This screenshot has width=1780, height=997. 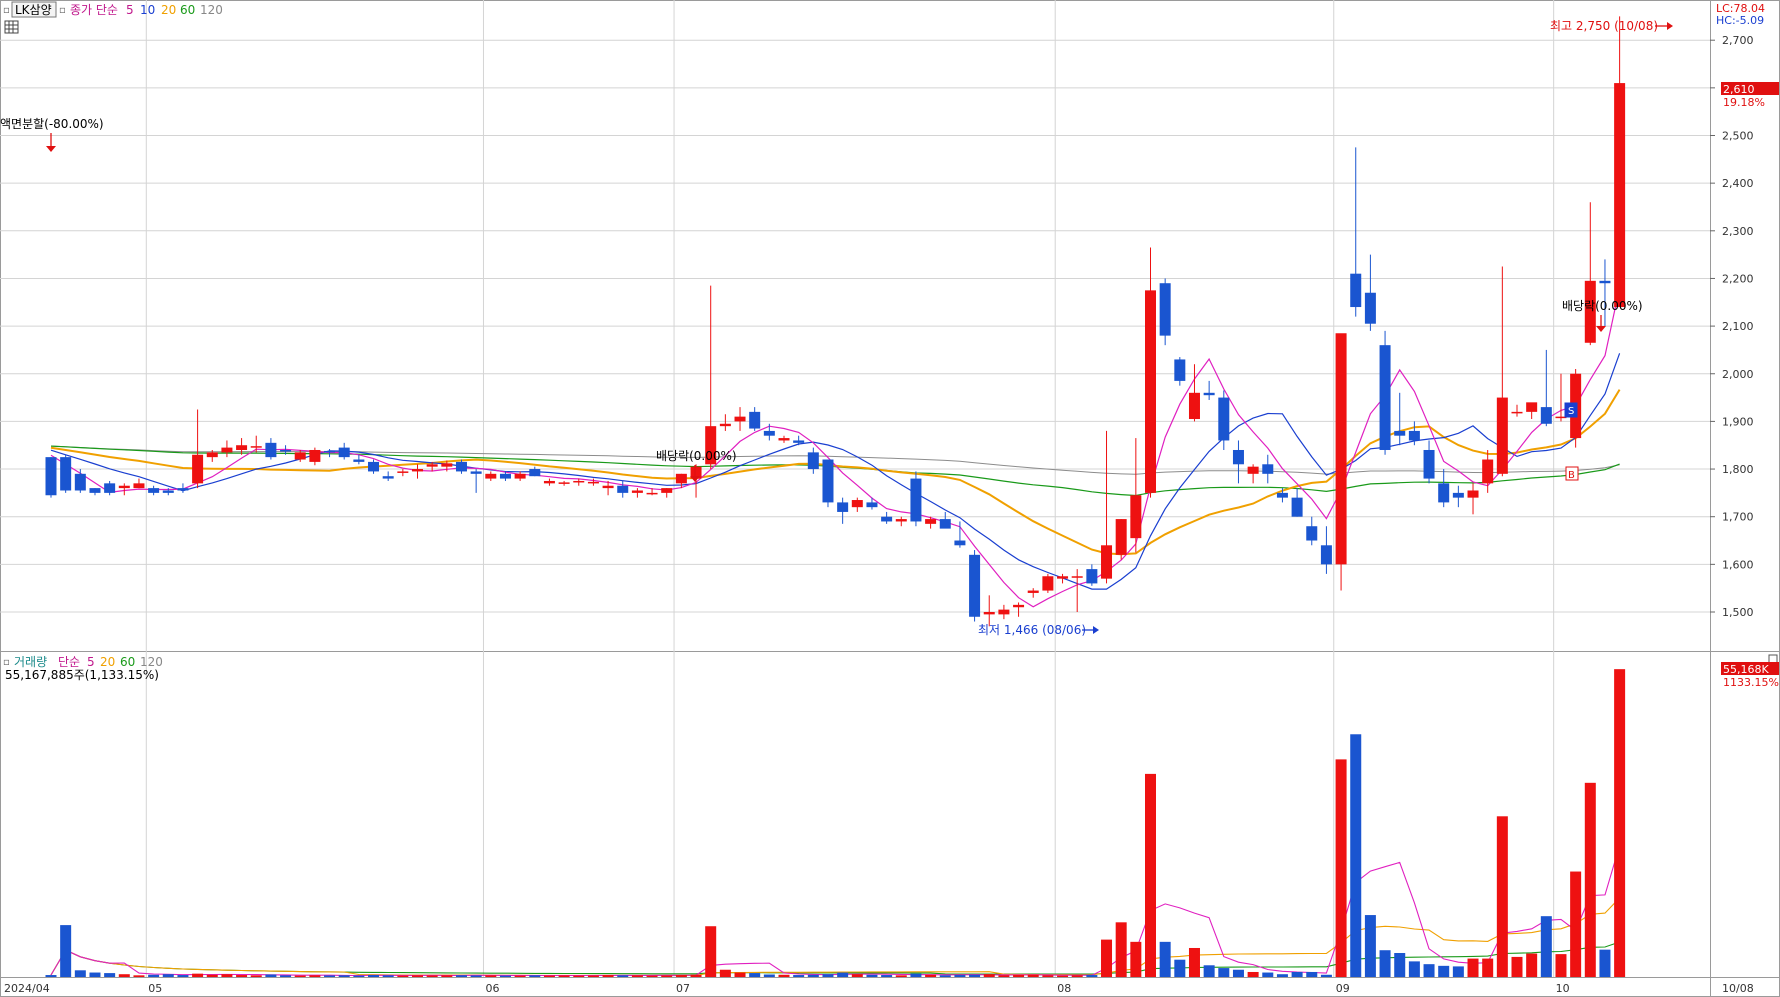 I want to click on price-tick-label: 1,500, so click(x=1738, y=612).